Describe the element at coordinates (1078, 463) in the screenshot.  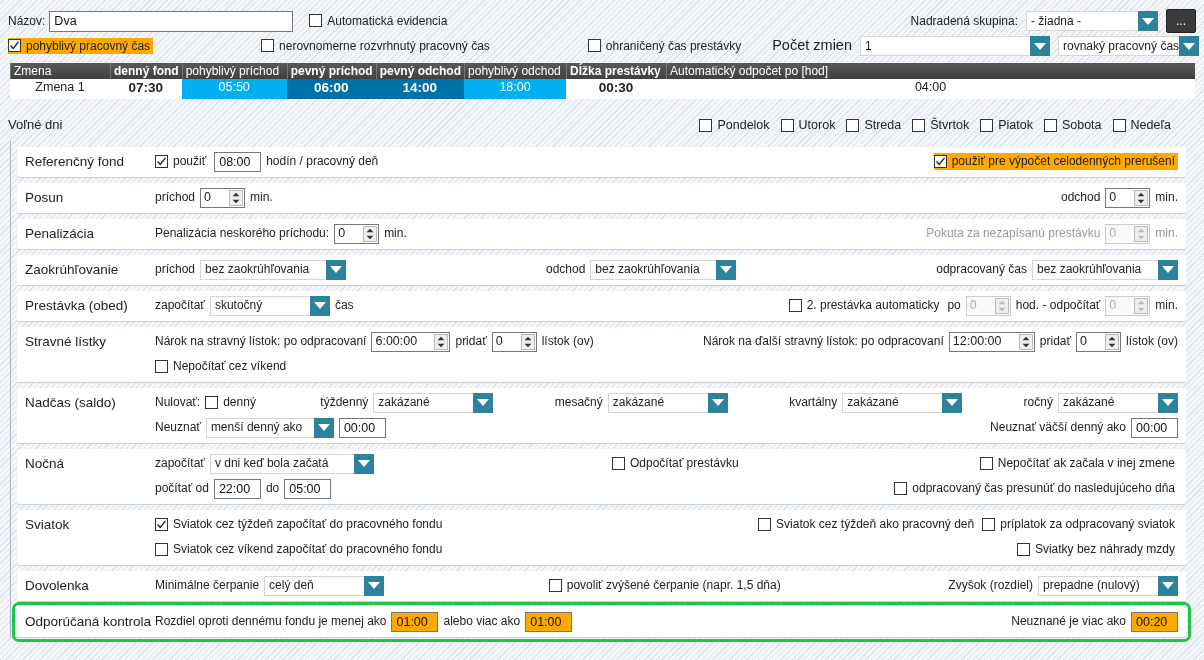
I see `checkbox-option: Nepočítať ak začala v inej zmene` at that location.